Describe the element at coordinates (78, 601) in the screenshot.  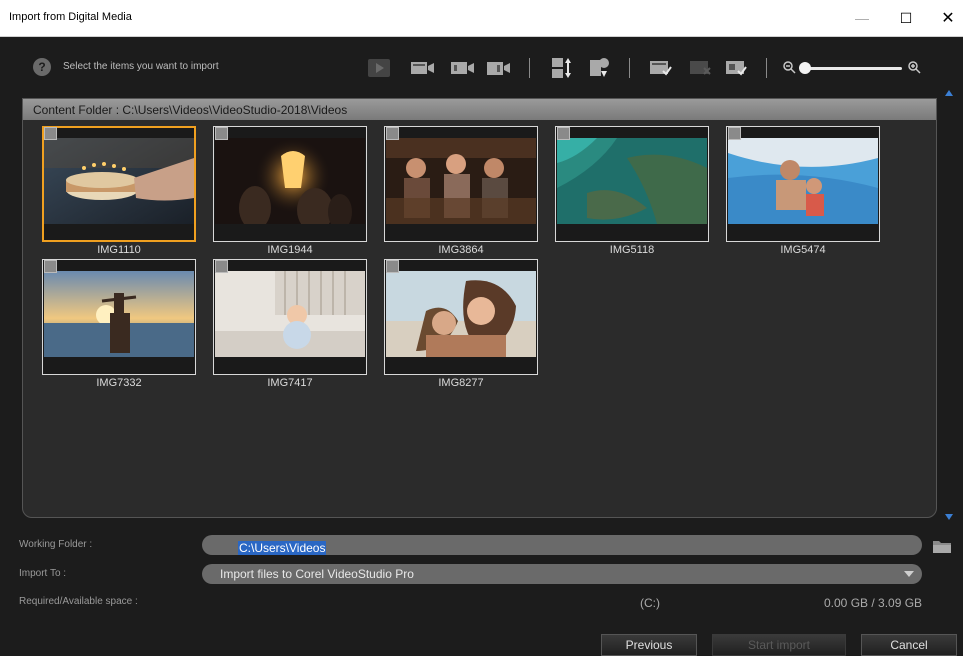
I see `space-label: Required/Available space :` at that location.